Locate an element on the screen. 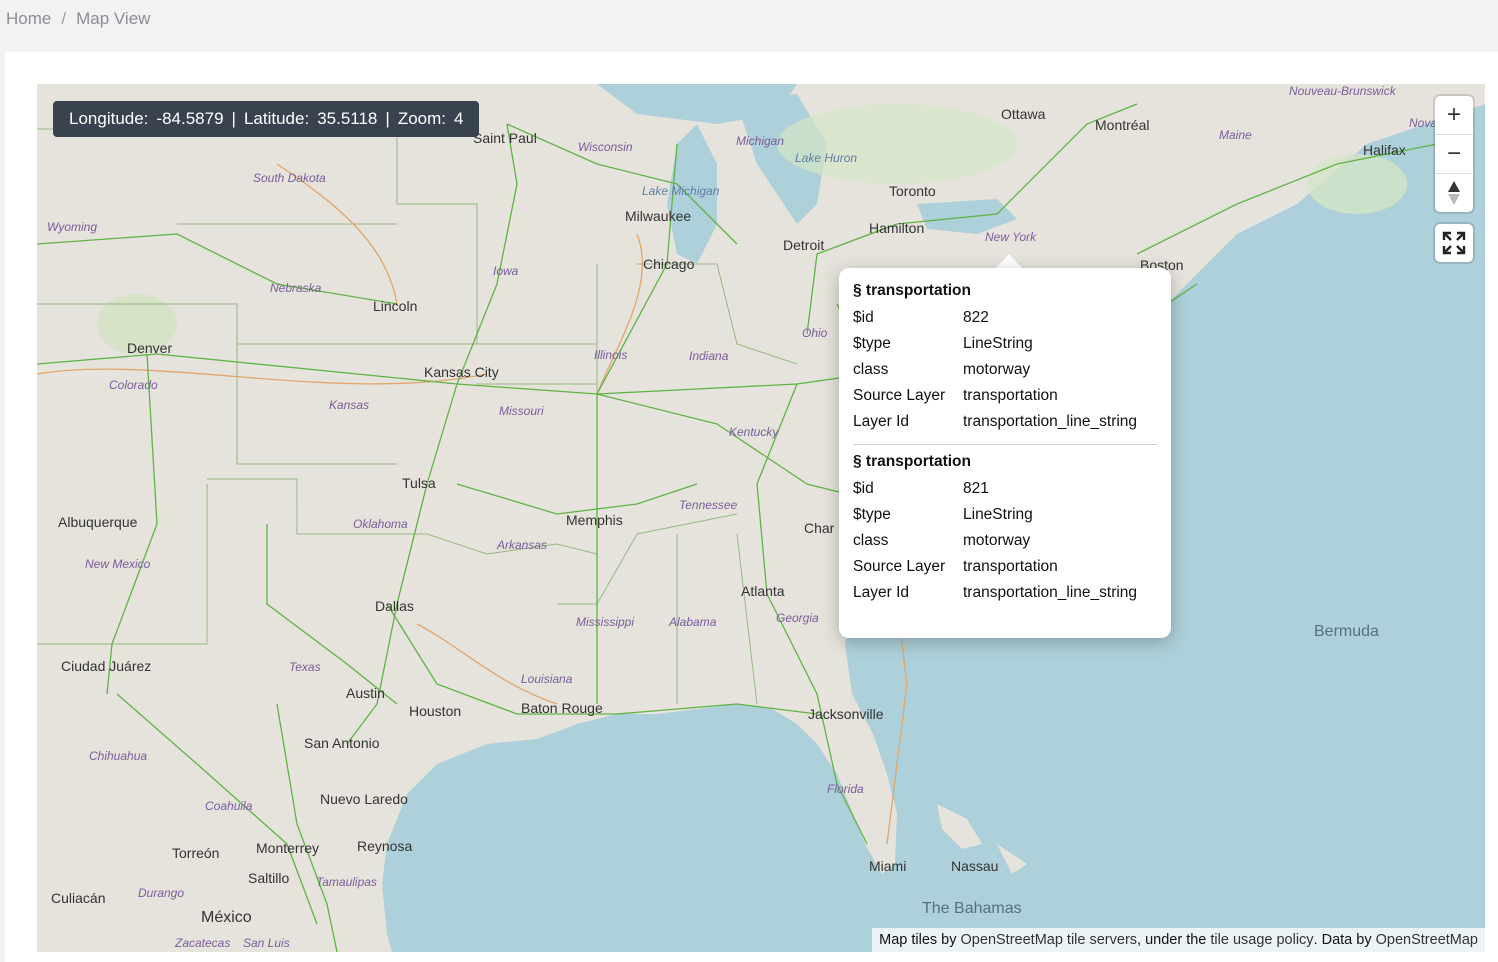 This screenshot has width=1498, height=962. label-baton-rouge: Baton Rouge is located at coordinates (562, 708).